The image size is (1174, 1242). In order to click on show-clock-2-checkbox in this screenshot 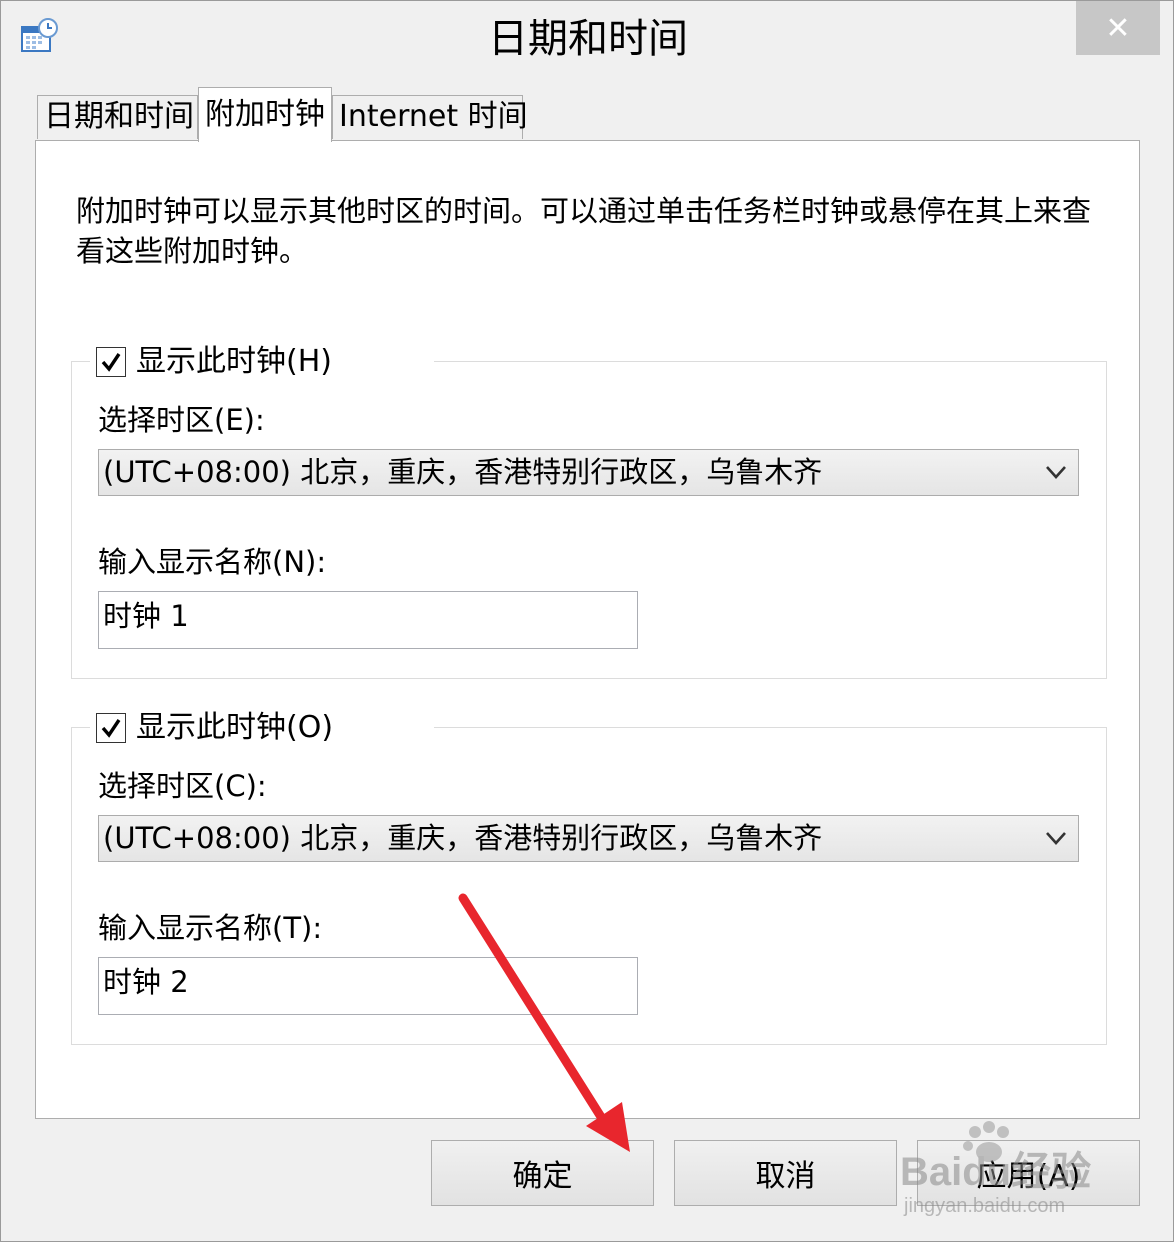, I will do `click(111, 728)`.